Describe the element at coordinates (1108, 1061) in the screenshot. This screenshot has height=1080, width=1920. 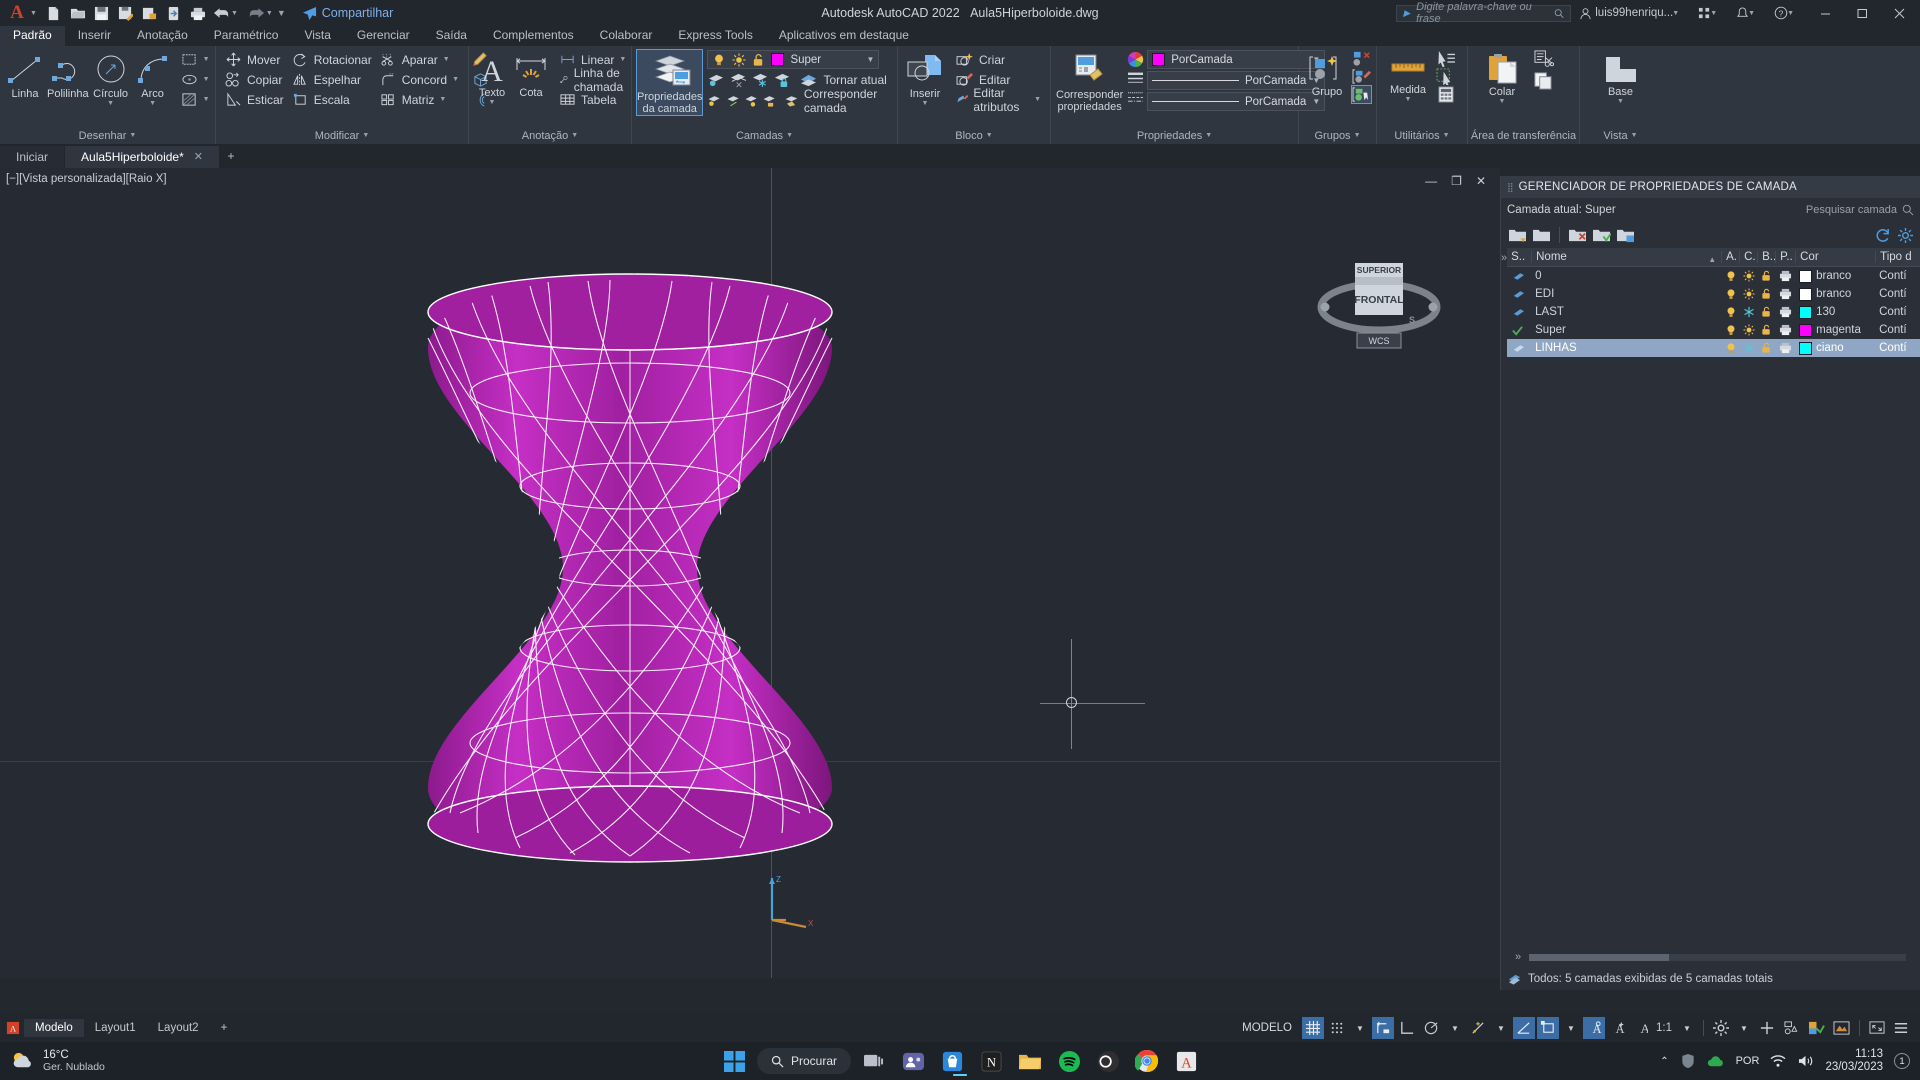
I see `obs-icon` at that location.